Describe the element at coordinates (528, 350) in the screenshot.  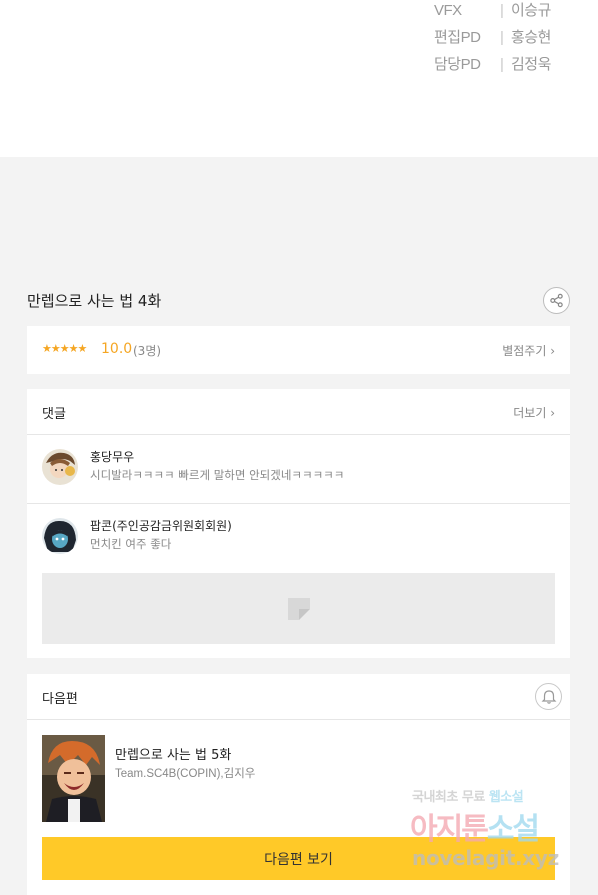
I see `rate-button: 별점주기 ›` at that location.